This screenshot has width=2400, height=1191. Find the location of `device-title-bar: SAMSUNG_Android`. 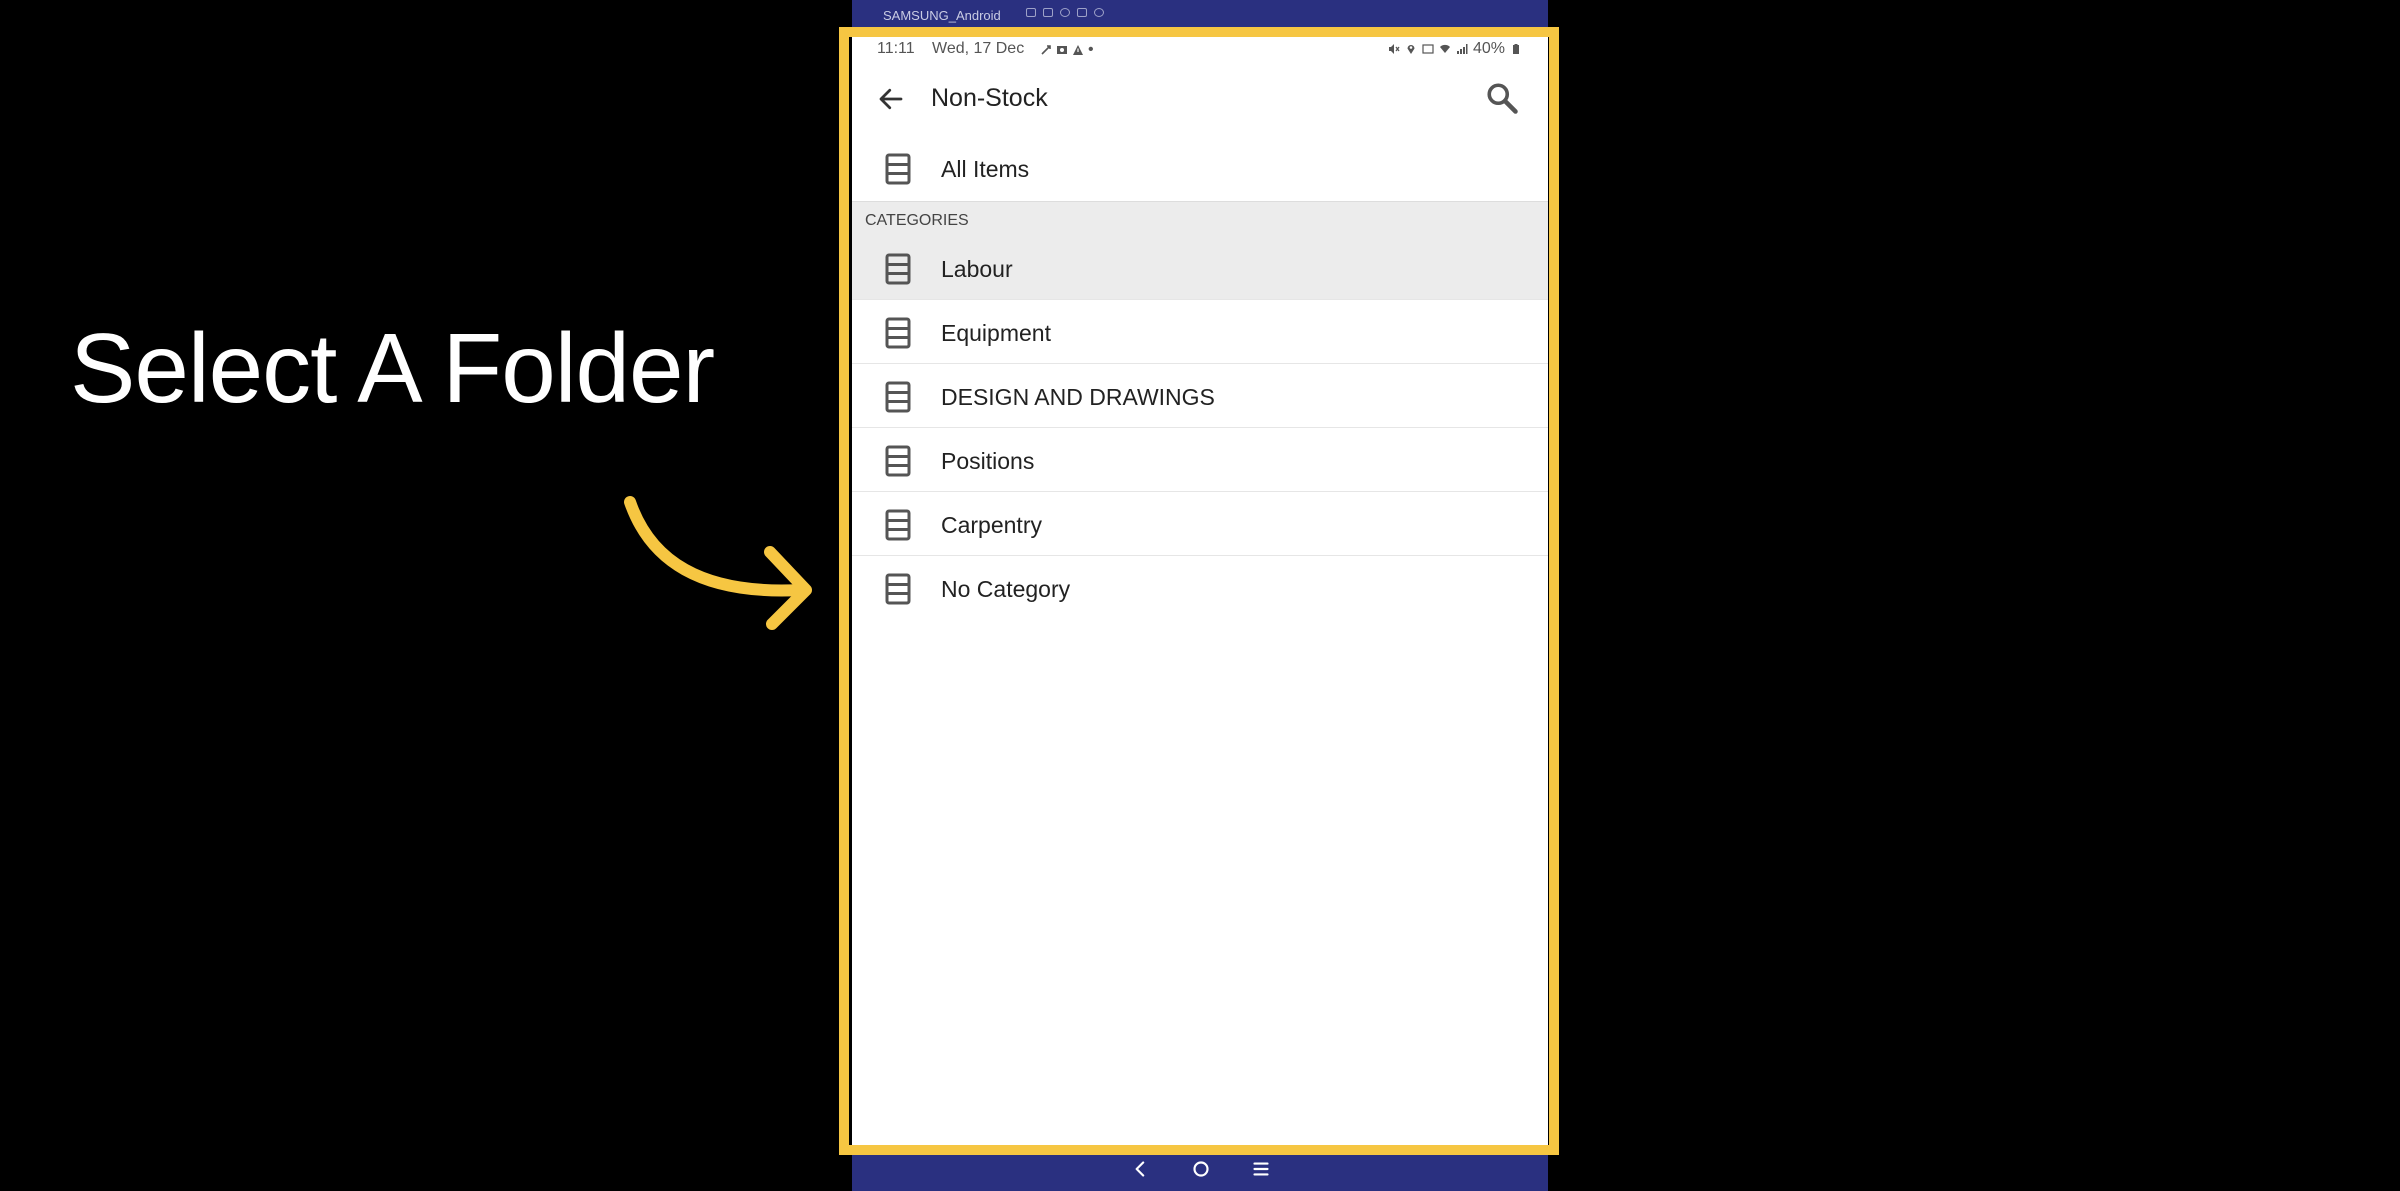

device-title-bar: SAMSUNG_Android is located at coordinates (1200, 15).